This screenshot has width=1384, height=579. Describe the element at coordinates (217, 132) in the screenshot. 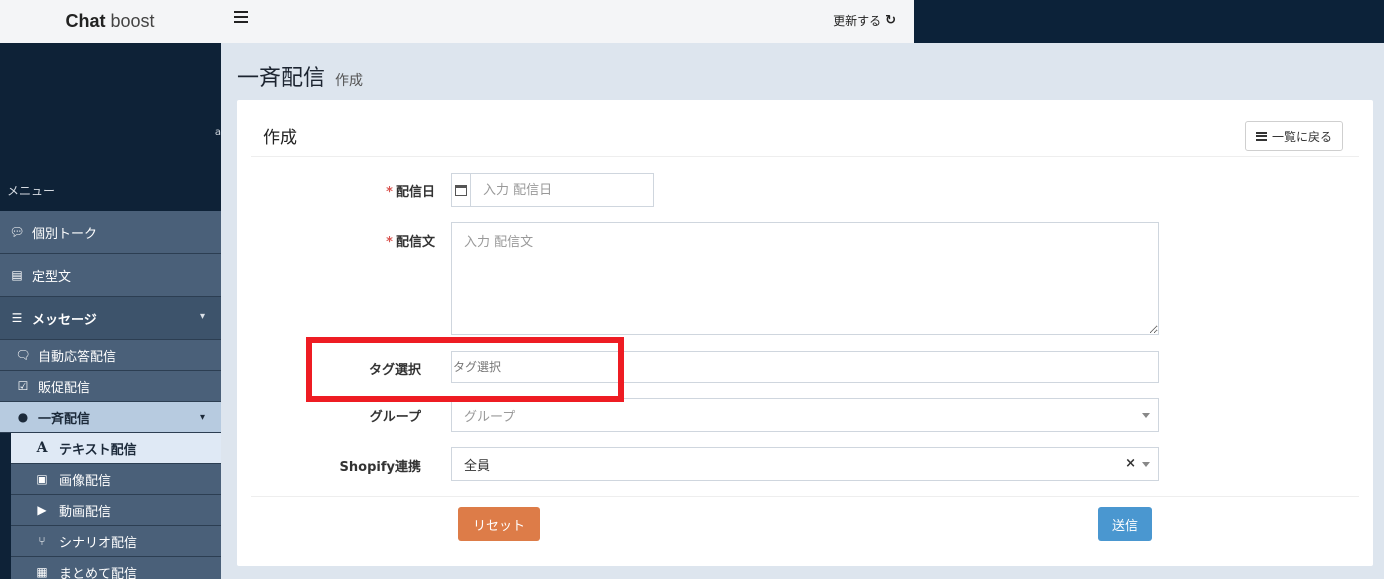

I see `sidebar-edge-mark: a` at that location.